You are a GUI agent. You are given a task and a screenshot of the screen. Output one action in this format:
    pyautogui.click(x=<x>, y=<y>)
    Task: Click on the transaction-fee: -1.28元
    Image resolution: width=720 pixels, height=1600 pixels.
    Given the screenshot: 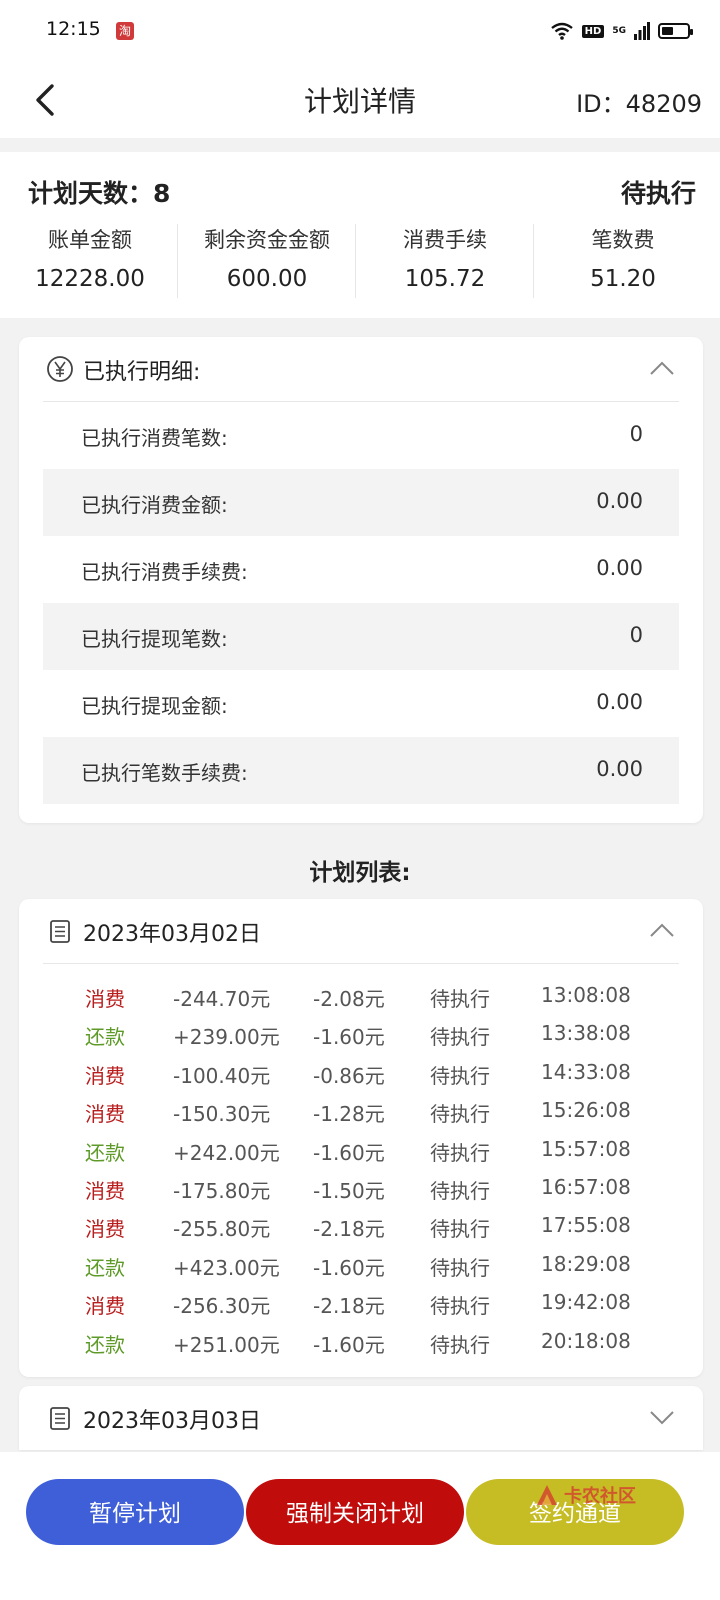 What is the action you would take?
    pyautogui.click(x=349, y=1114)
    